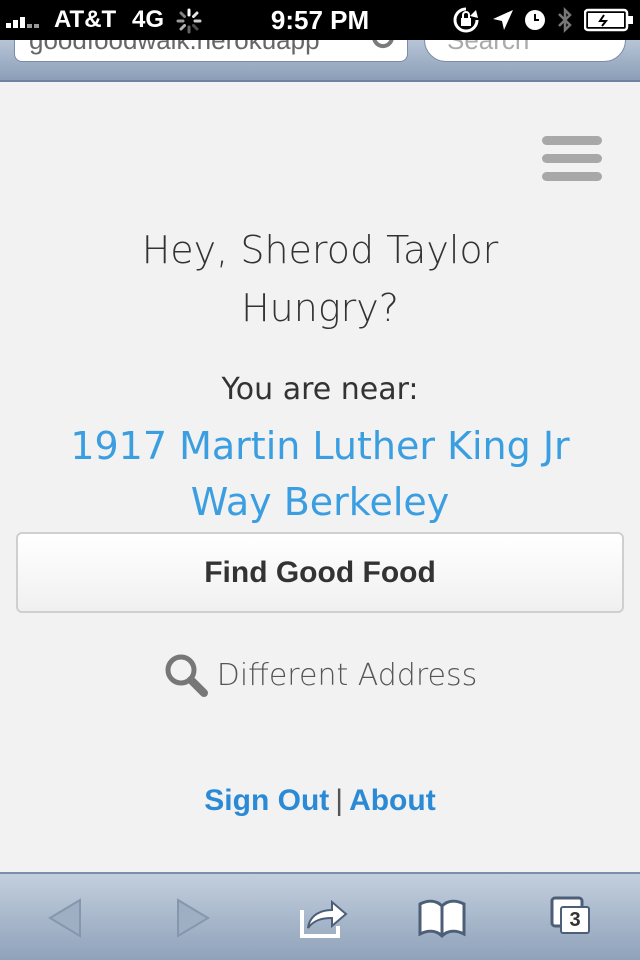 This screenshot has width=640, height=960. I want to click on browser-address-bar: goodfoodwalk.herokuapp Search, so click(320, 61).